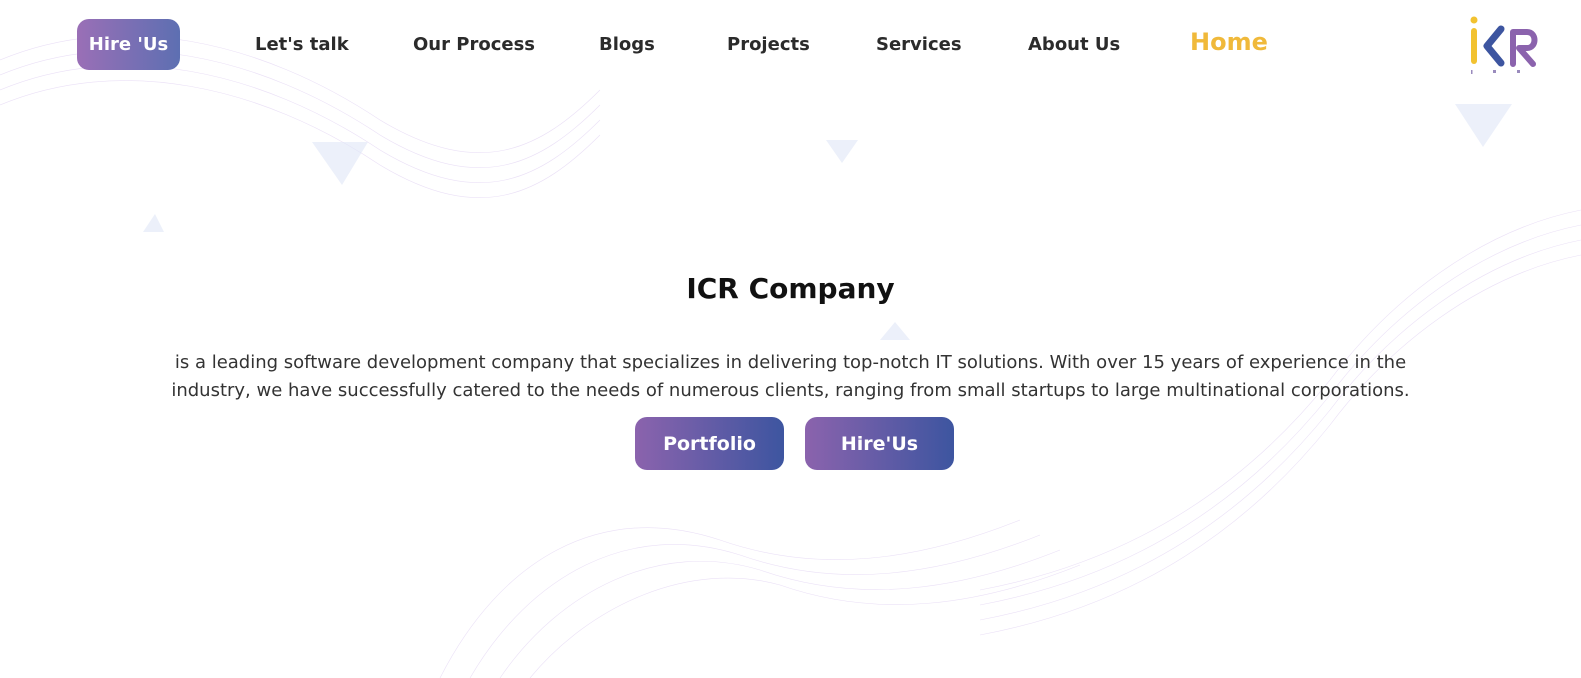 The image size is (1581, 678). Describe the element at coordinates (790, 288) in the screenshot. I see `hero-title: ICR Company` at that location.